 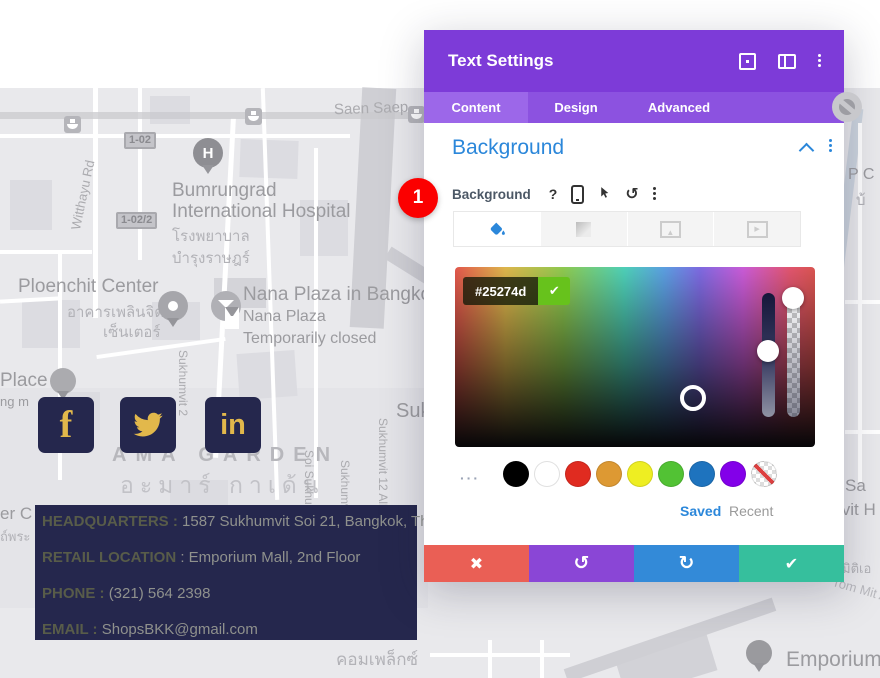 What do you see at coordinates (70, 629) in the screenshot?
I see `contact-label: EMAIL :` at bounding box center [70, 629].